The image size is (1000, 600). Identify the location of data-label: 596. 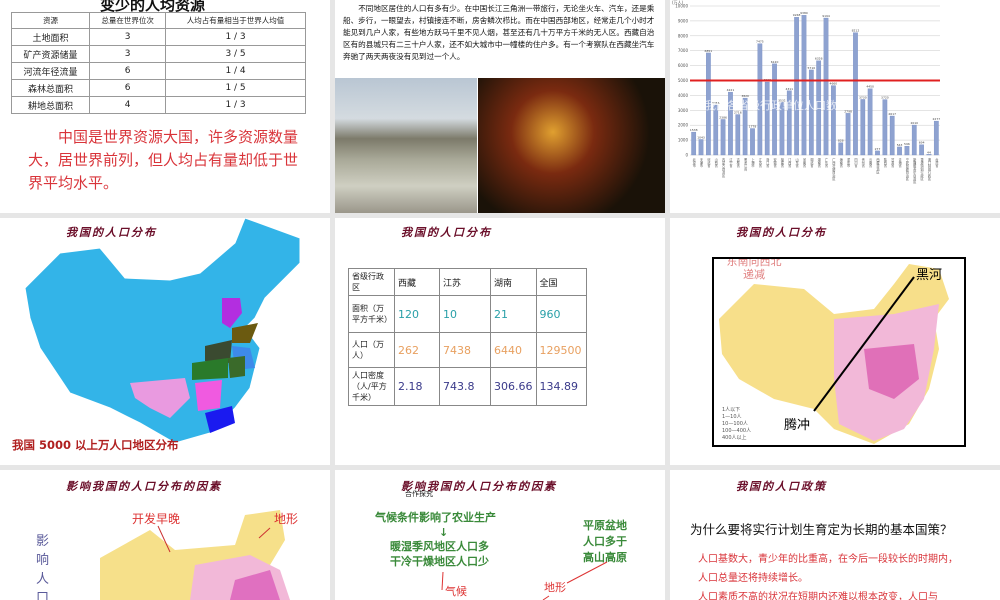
(907, 144).